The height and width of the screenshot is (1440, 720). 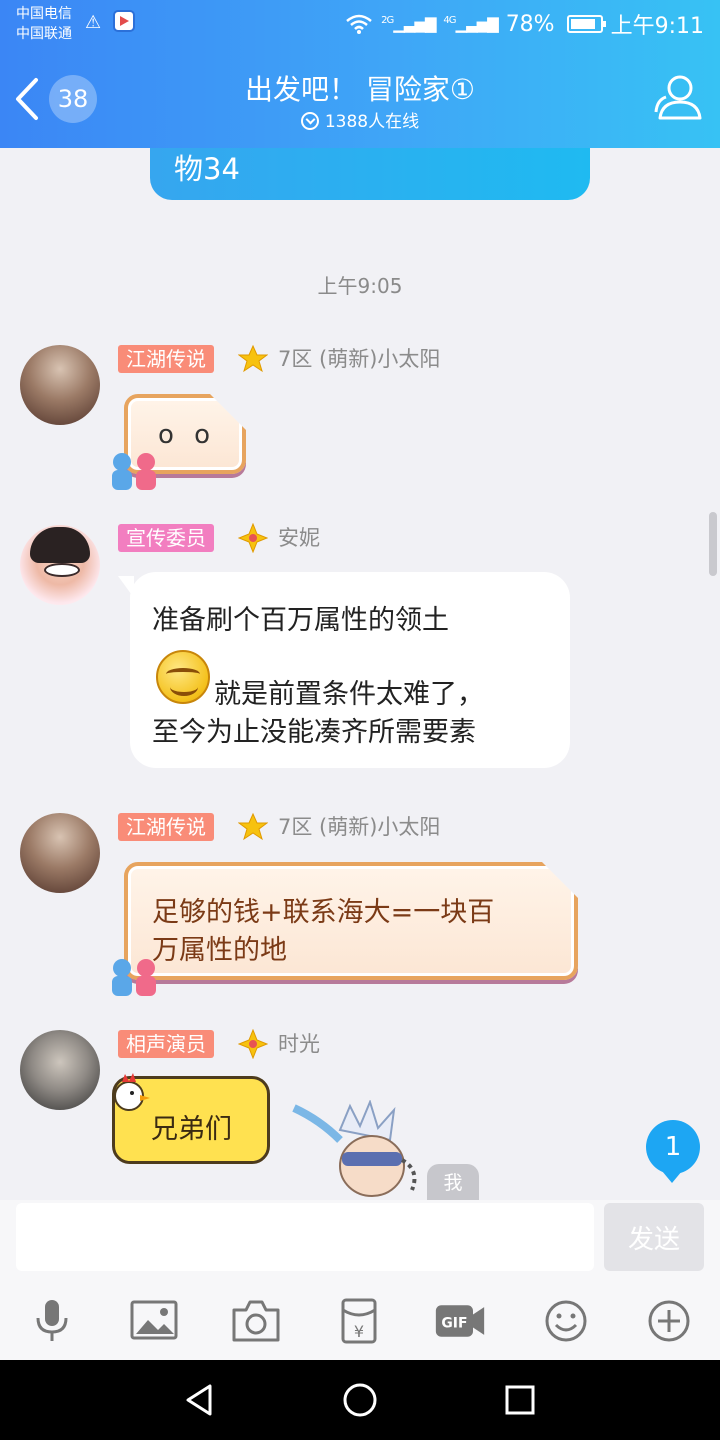 I want to click on carrier-2: 中国联通, so click(x=44, y=34).